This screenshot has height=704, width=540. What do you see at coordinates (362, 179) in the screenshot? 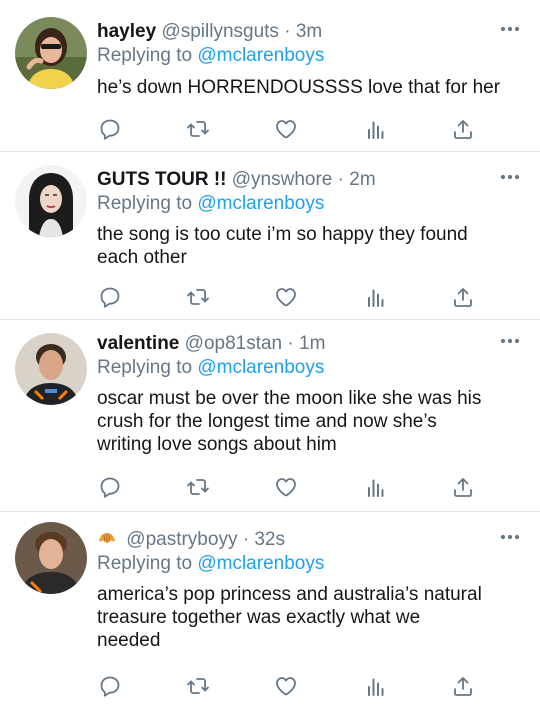
I see `timestamp: 2m` at bounding box center [362, 179].